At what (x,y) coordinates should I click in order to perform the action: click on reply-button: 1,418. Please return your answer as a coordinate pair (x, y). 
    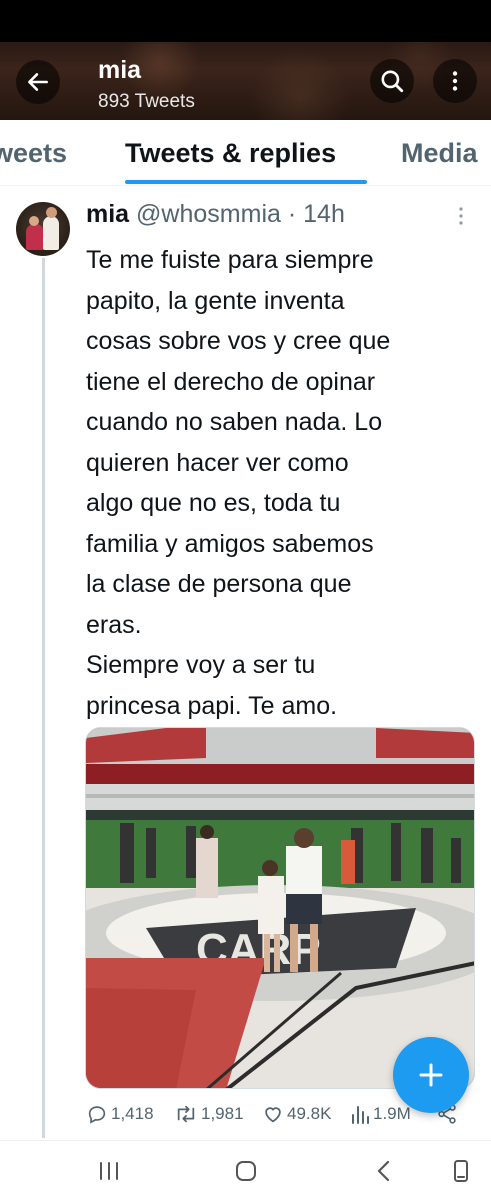
    Looking at the image, I should click on (120, 1114).